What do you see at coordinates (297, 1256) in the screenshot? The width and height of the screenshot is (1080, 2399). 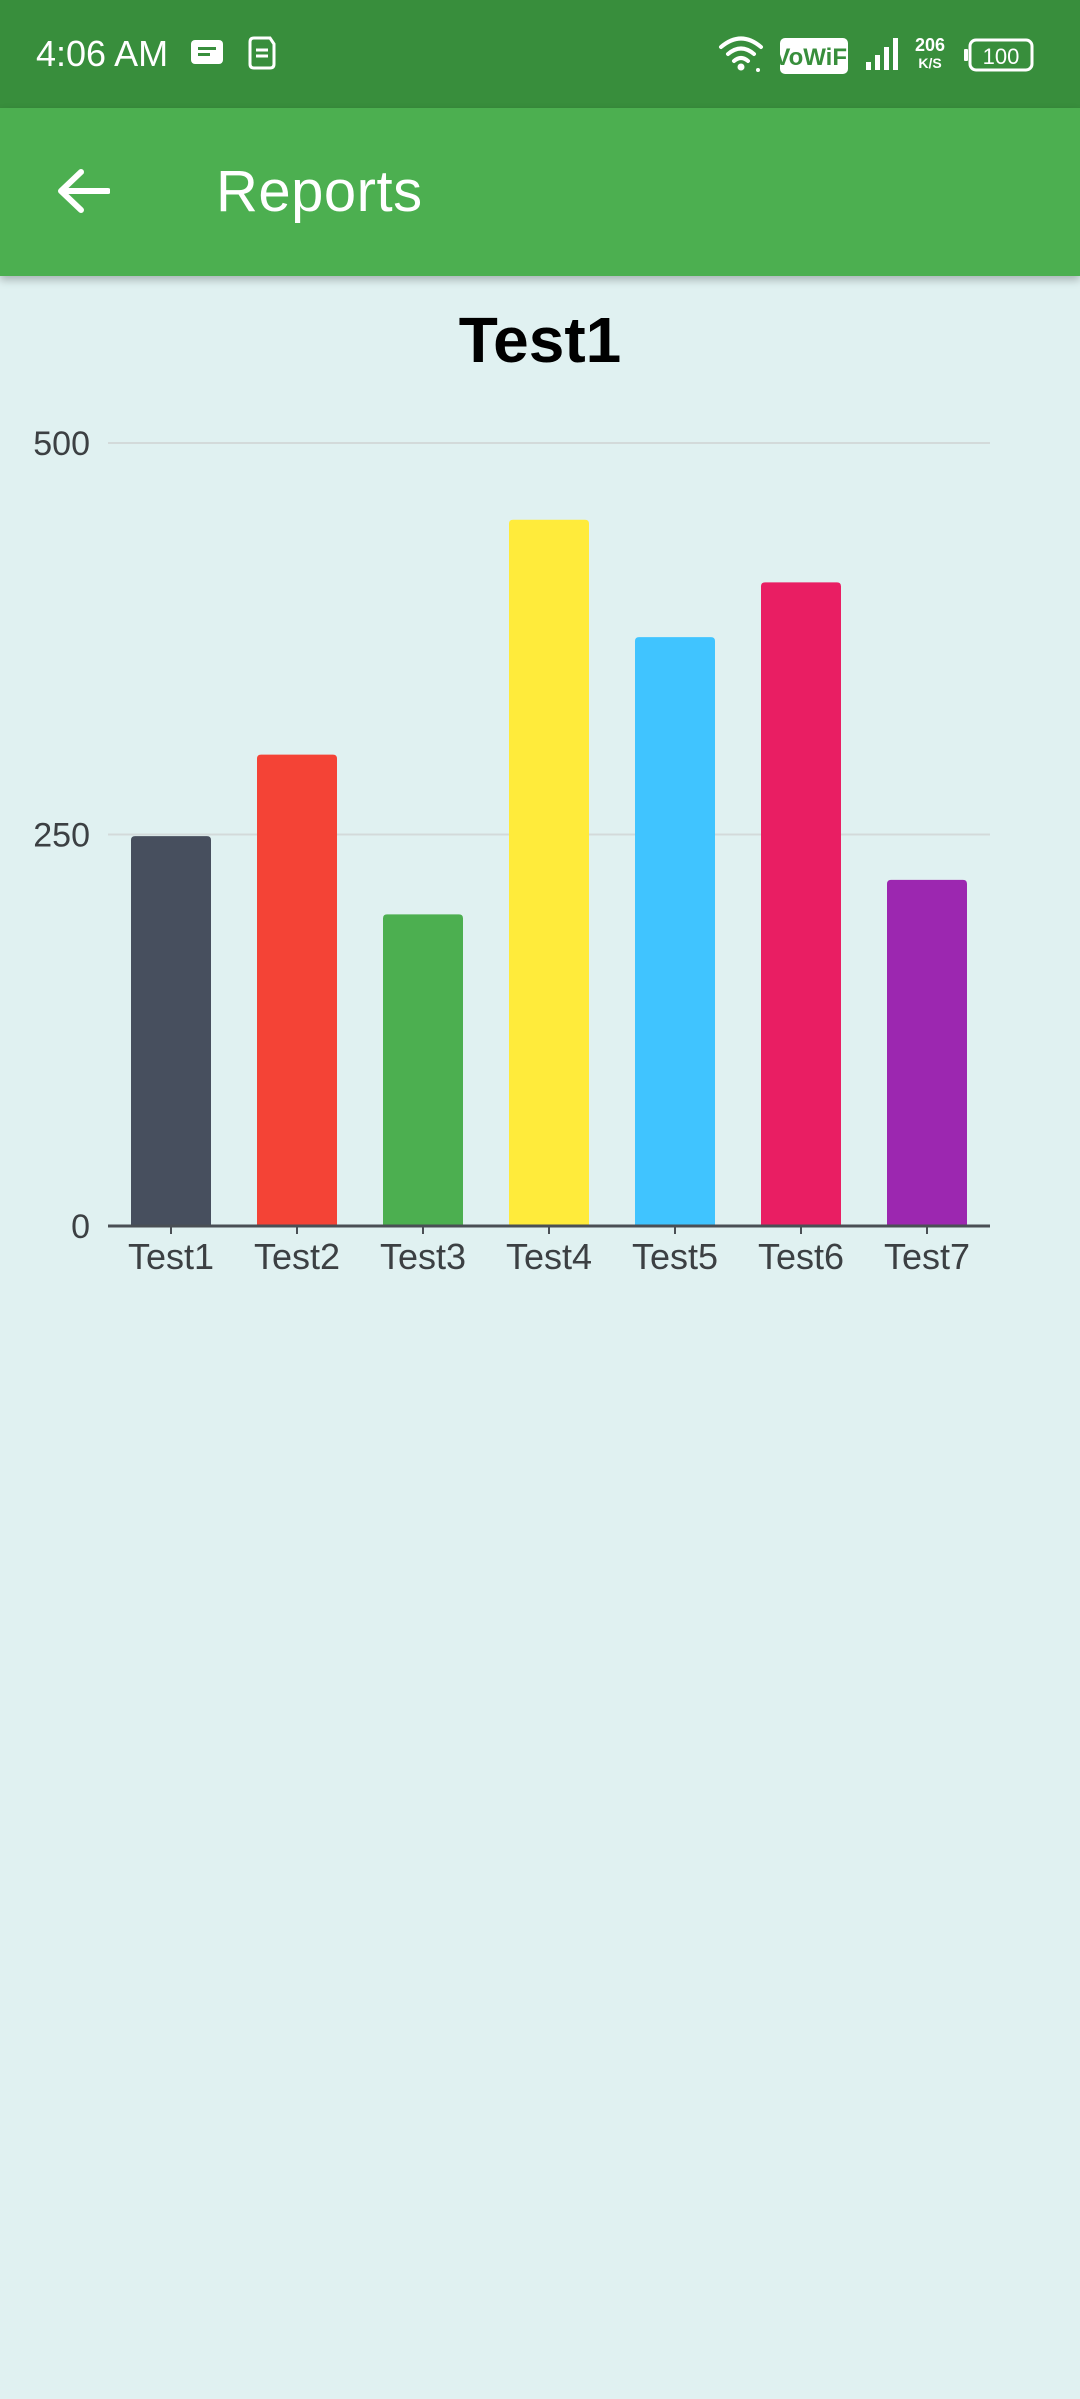 I see `x-tick-label: Test2` at bounding box center [297, 1256].